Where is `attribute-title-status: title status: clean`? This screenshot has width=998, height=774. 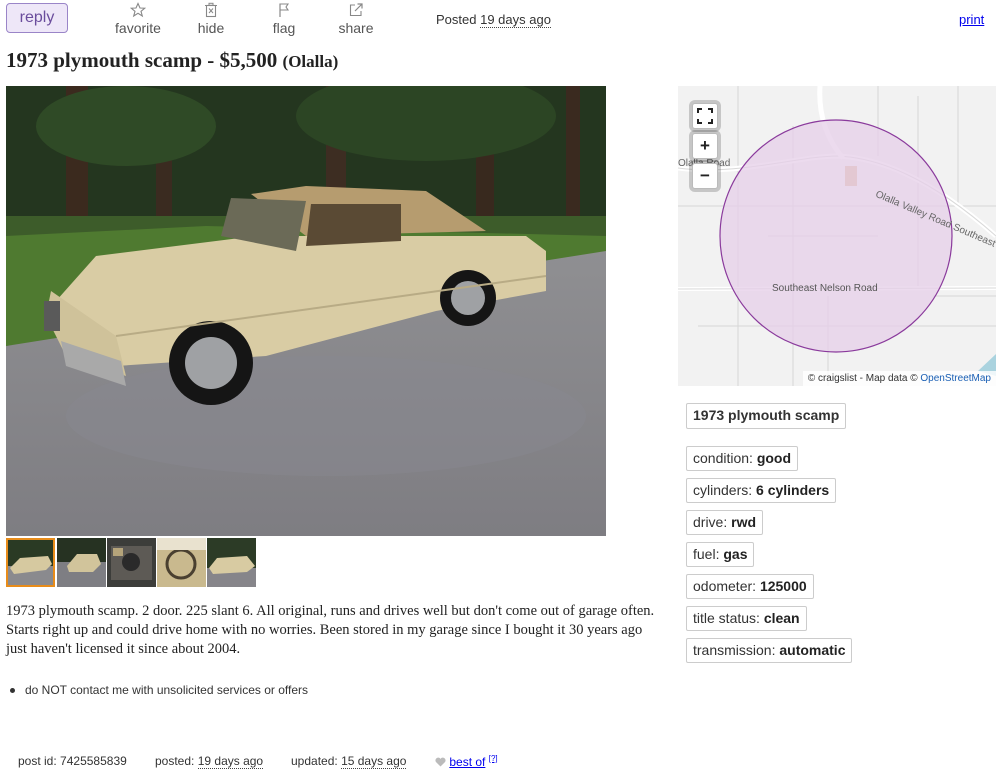 attribute-title-status: title status: clean is located at coordinates (746, 618).